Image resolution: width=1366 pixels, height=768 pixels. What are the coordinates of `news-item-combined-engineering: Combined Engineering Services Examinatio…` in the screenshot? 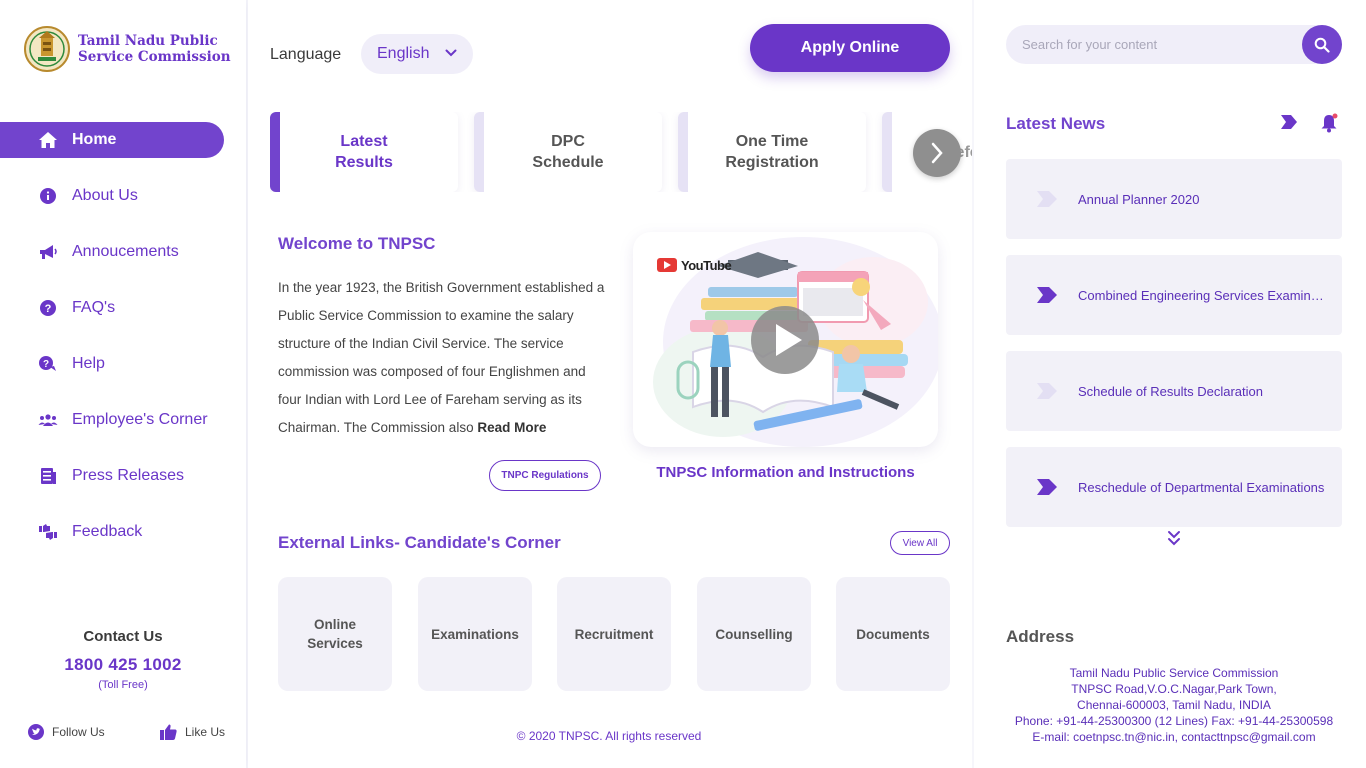 It's located at (1174, 295).